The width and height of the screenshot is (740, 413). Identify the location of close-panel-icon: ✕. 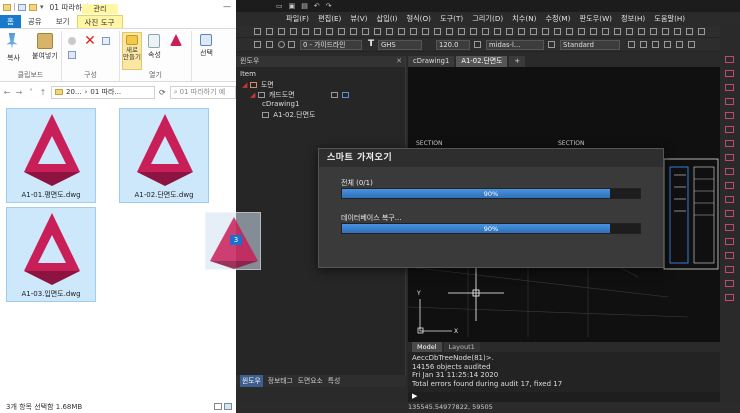
(399, 61).